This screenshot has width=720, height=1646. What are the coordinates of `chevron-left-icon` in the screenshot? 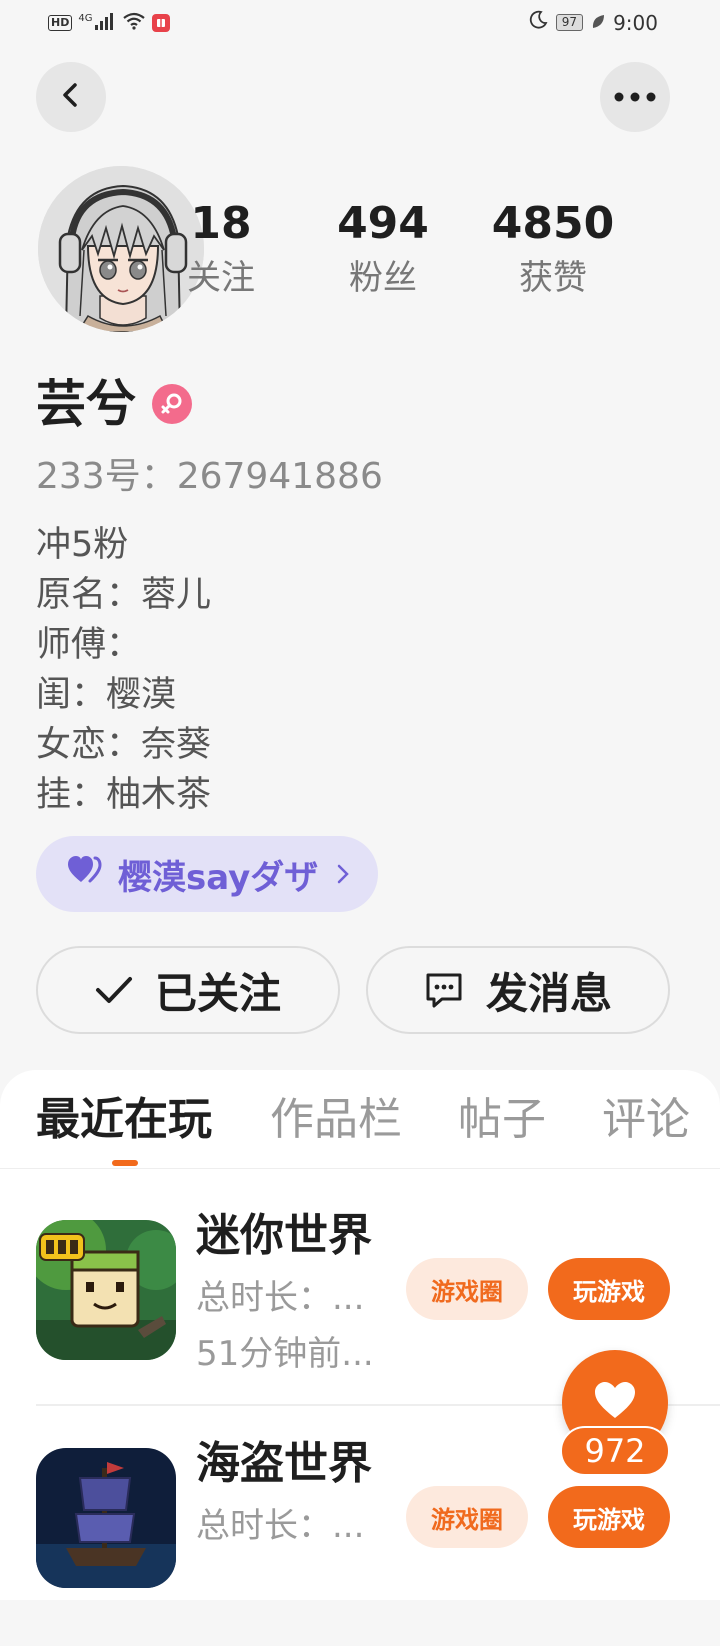 It's located at (71, 97).